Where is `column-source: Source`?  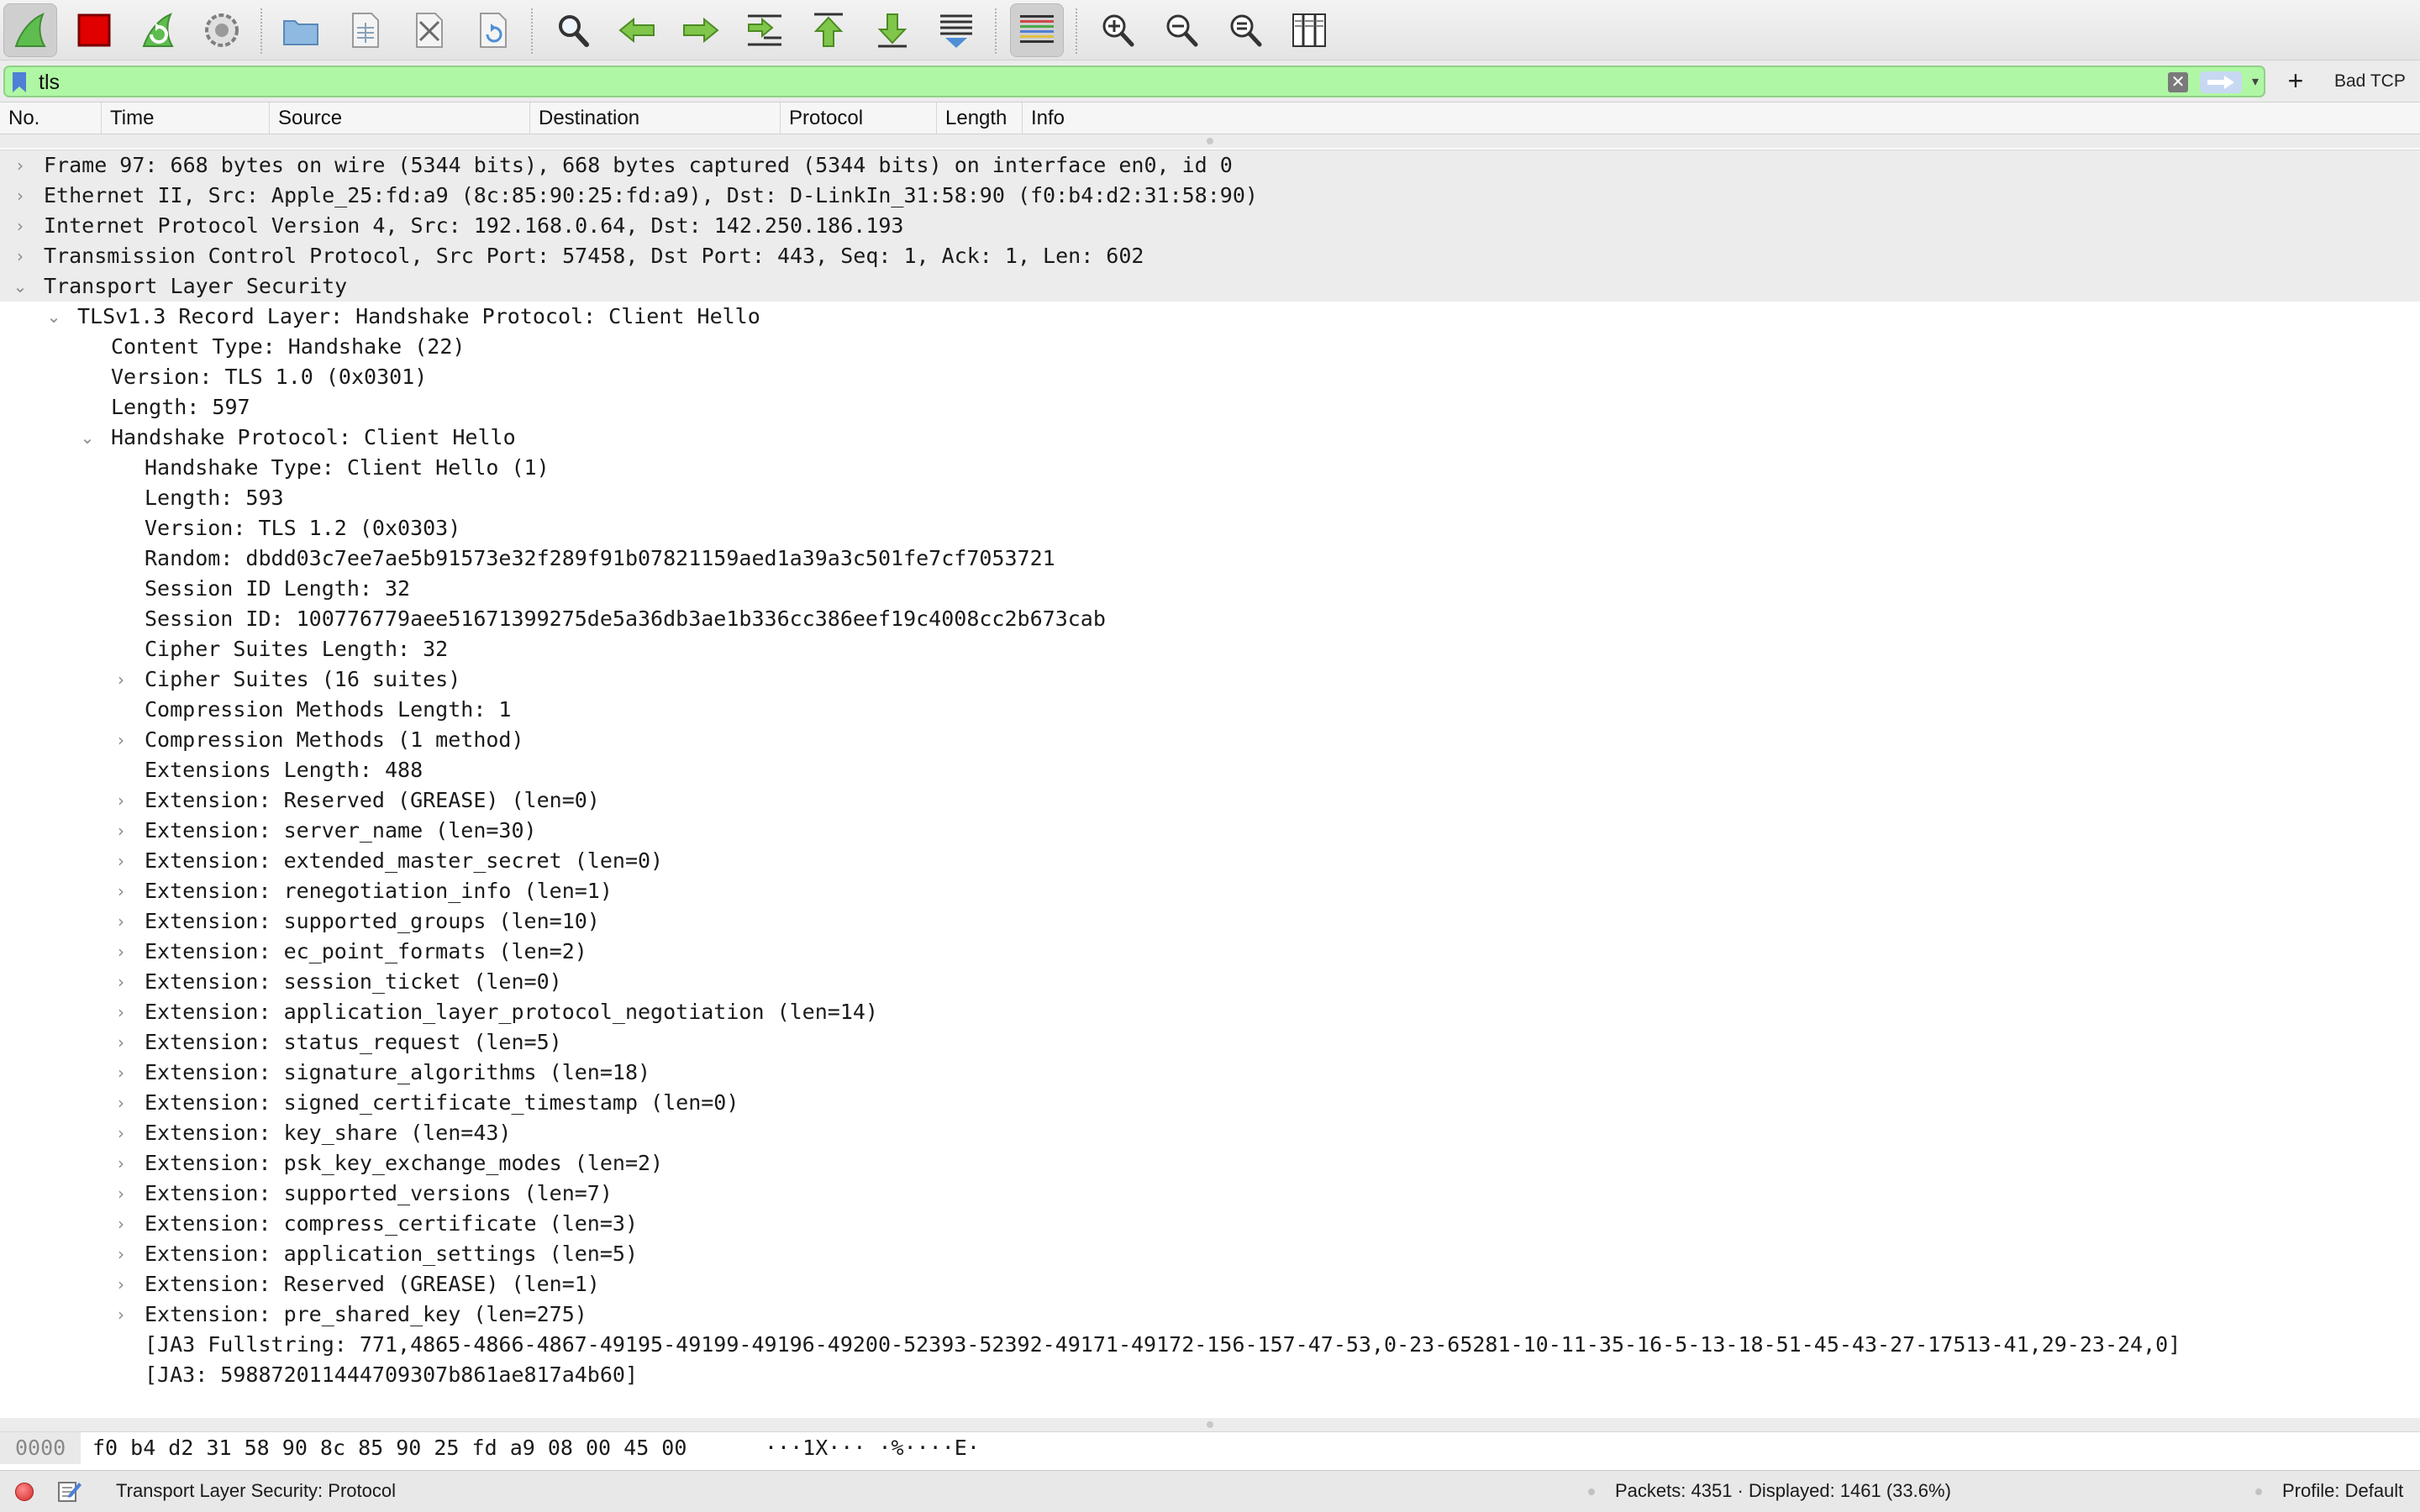 column-source: Source is located at coordinates (399, 118).